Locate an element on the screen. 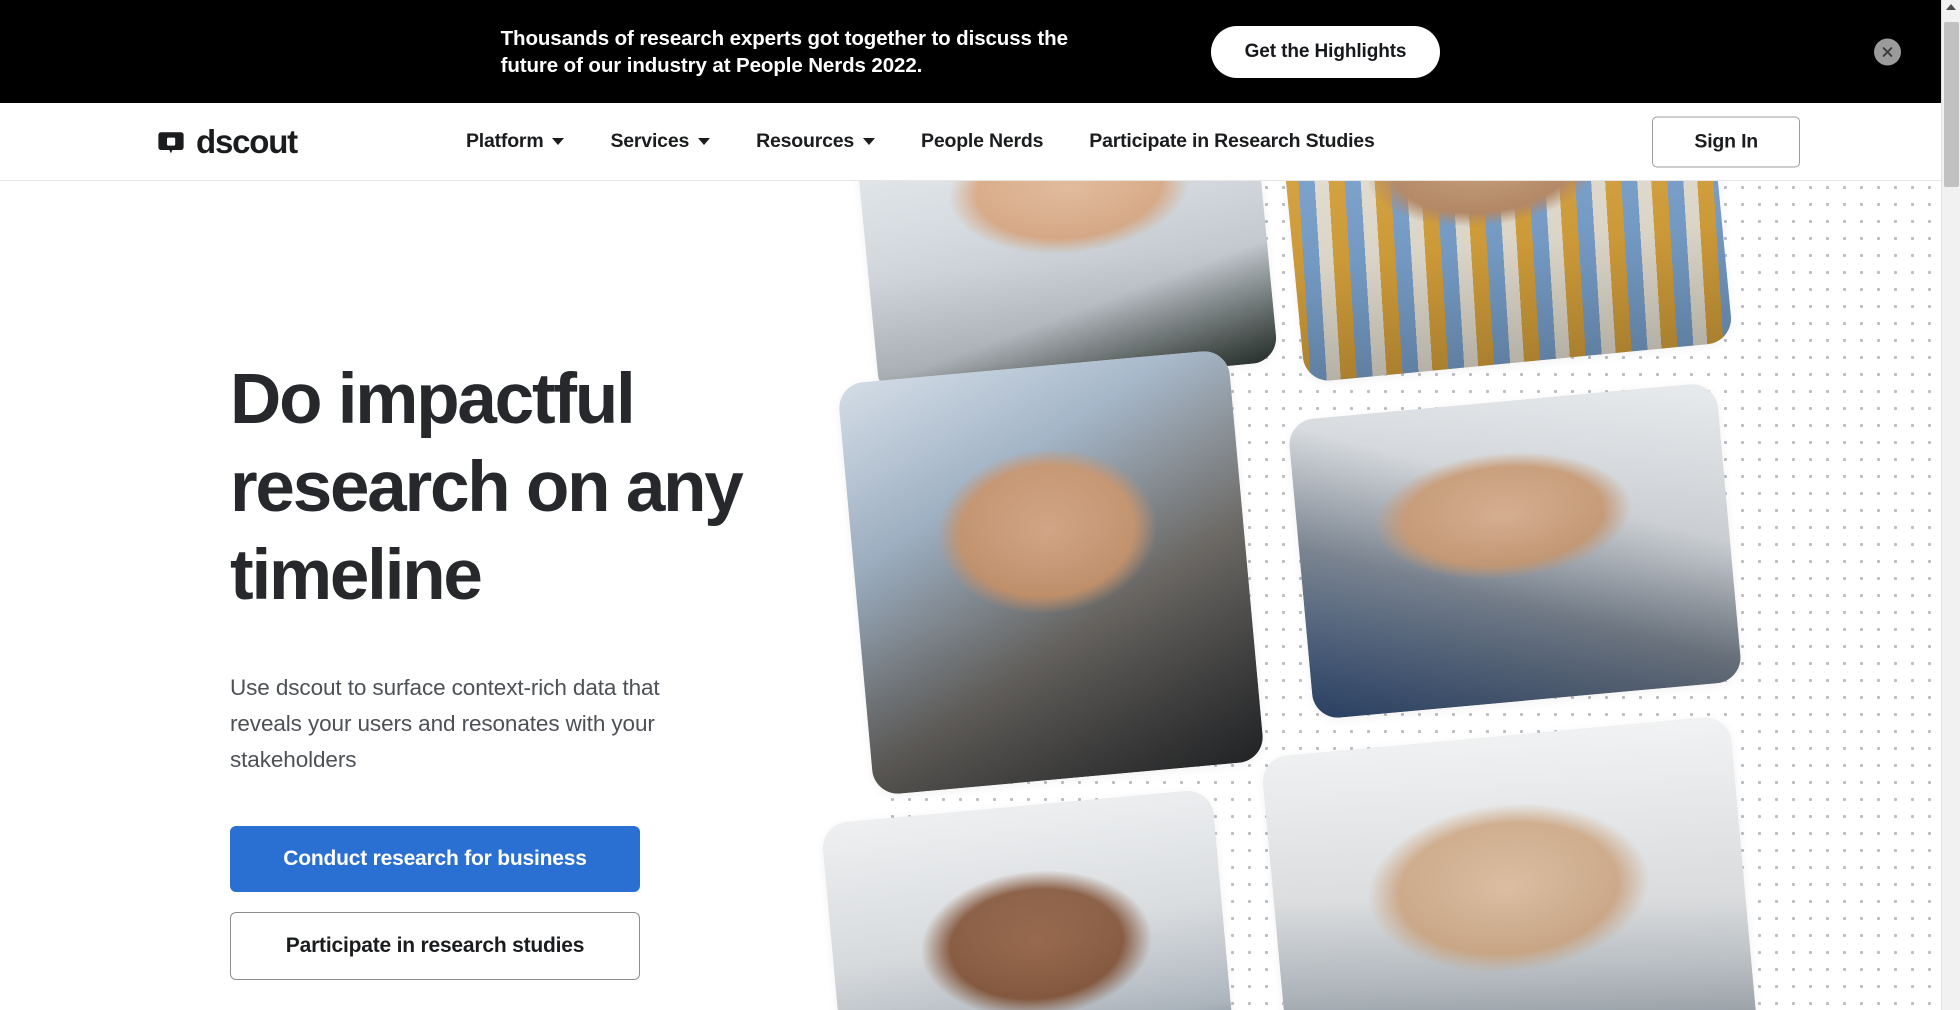 The width and height of the screenshot is (1960, 1010). collage-card-top-right is located at coordinates (1505, 282).